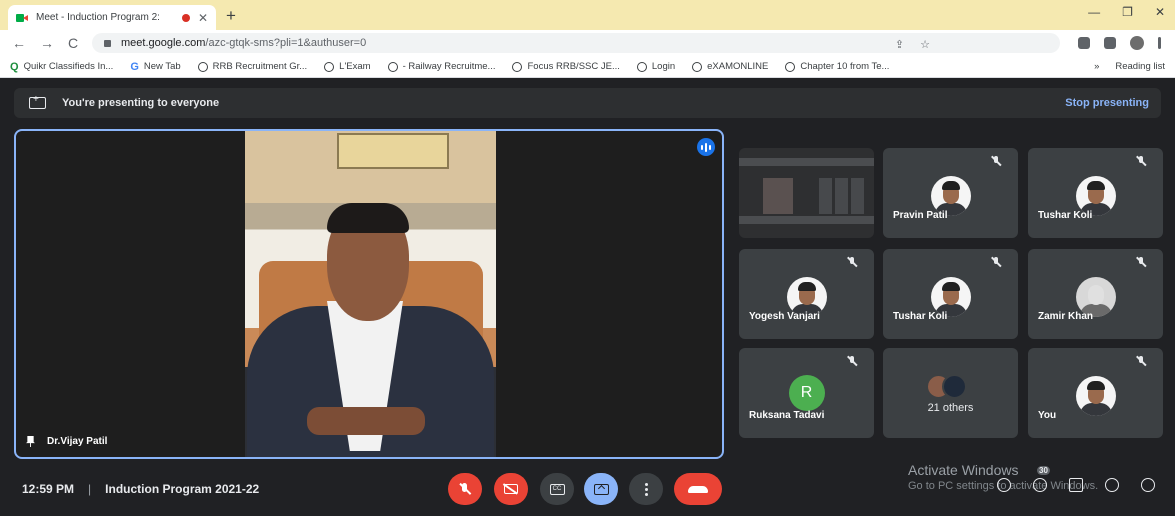 This screenshot has height=516, width=1175. I want to click on window-controls: — ❐ ✕, so click(1126, 12).